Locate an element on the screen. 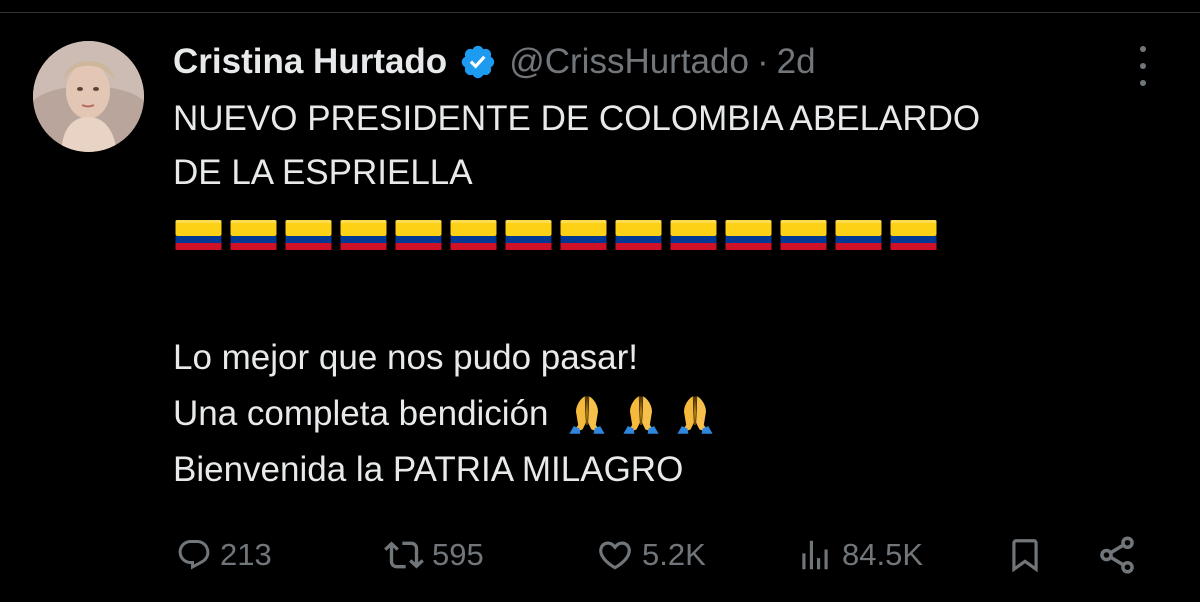 The height and width of the screenshot is (602, 1200). tweet-text-line: Una completa bendición is located at coordinates (445, 414).